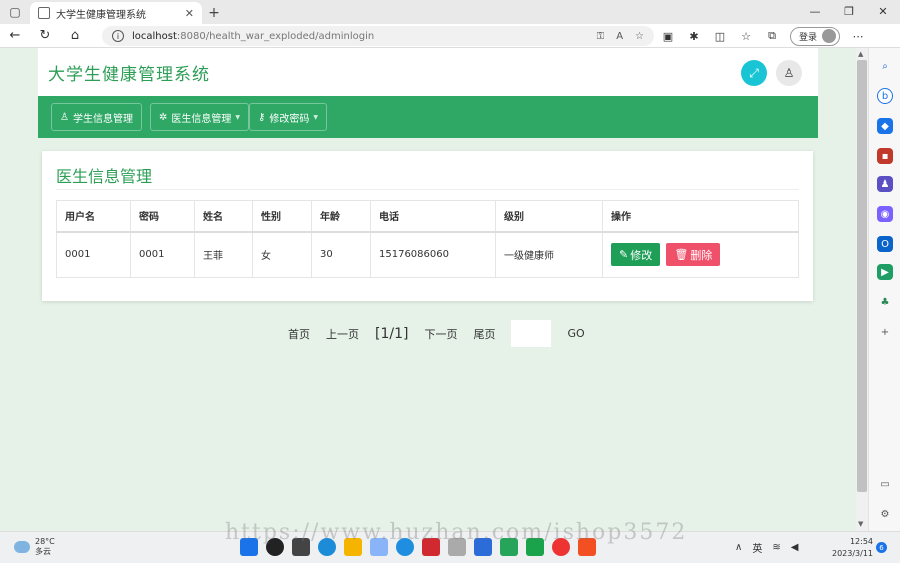  Describe the element at coordinates (101, 15) in the screenshot. I see `tab-title: 大学生健康管理系统` at that location.